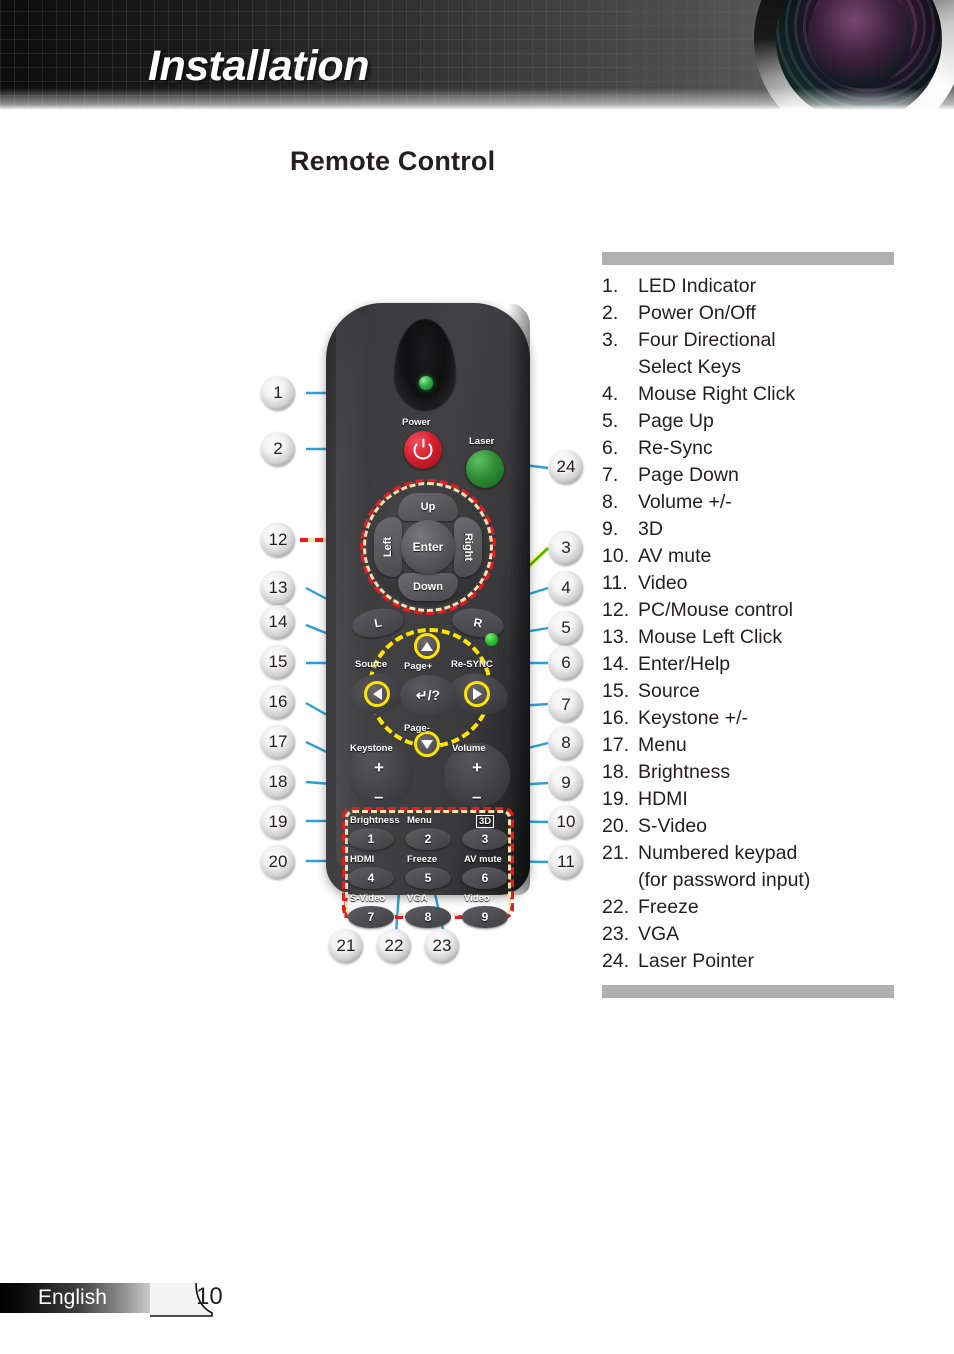  Describe the element at coordinates (610, 286) in the screenshot. I see `legend-item-number: 1.` at that location.